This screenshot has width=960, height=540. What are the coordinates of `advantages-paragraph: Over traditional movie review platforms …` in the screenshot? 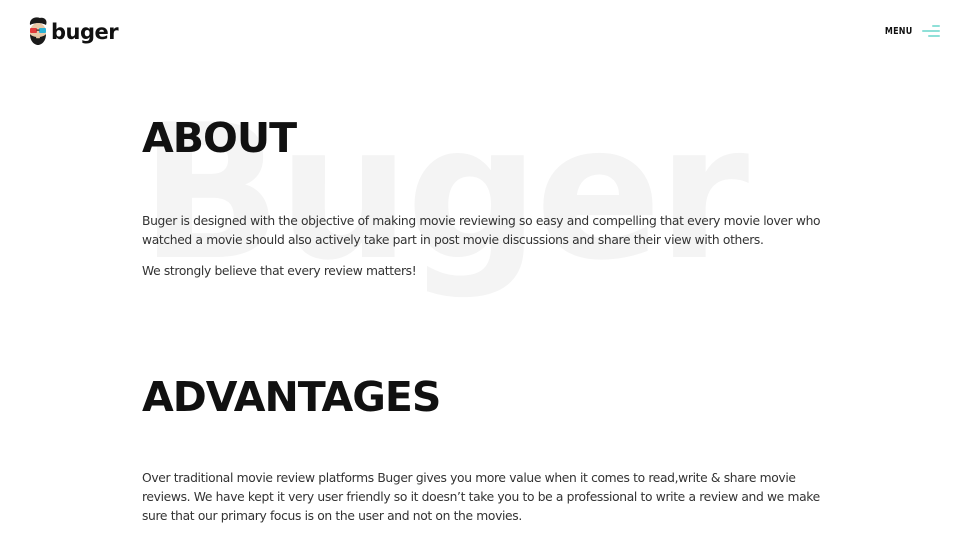 It's located at (481, 497).